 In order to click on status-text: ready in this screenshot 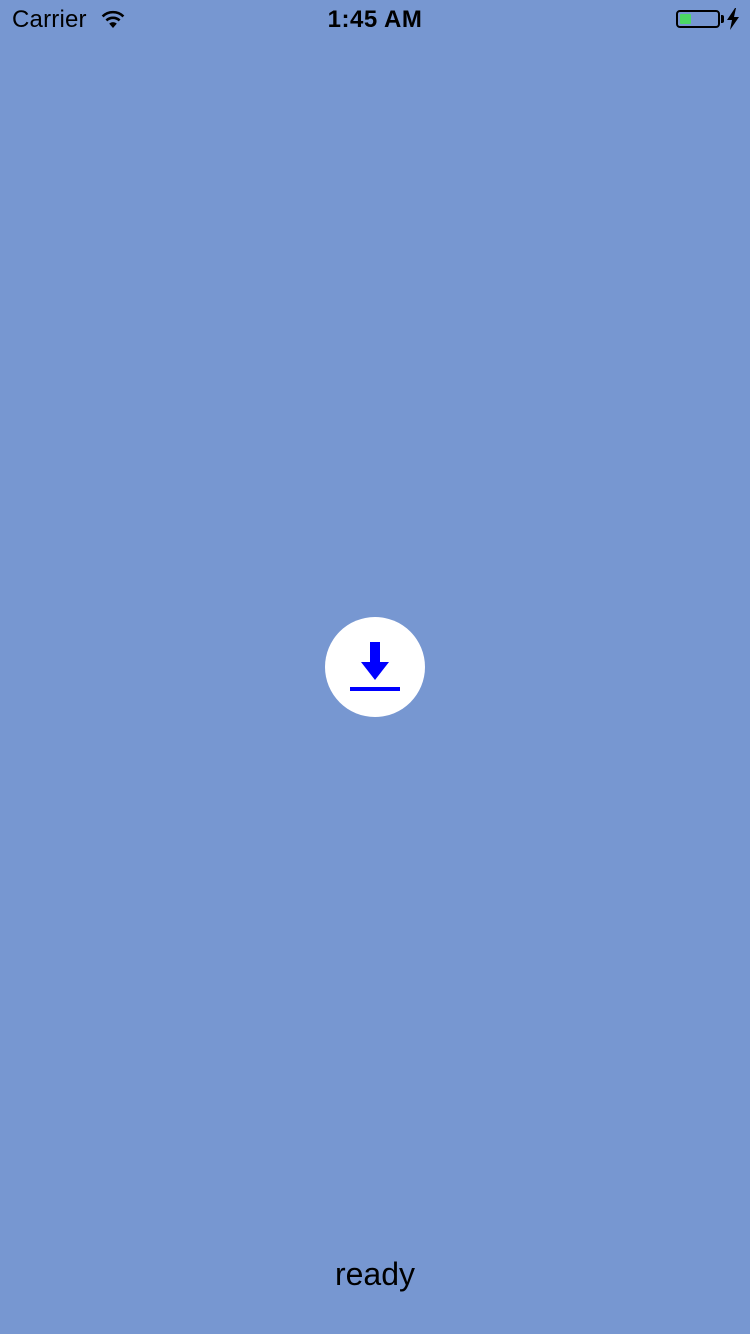, I will do `click(375, 1274)`.